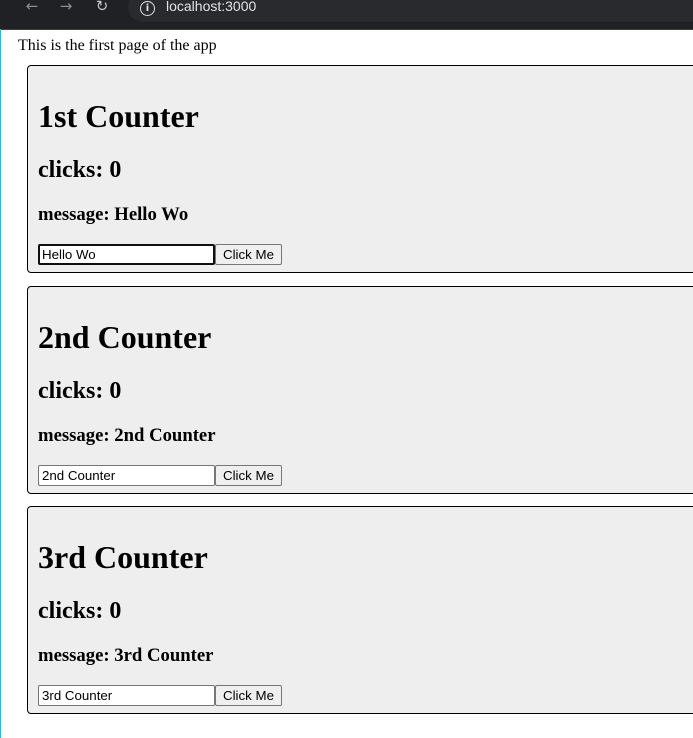  Describe the element at coordinates (0, 383) in the screenshot. I see `window-edge` at that location.